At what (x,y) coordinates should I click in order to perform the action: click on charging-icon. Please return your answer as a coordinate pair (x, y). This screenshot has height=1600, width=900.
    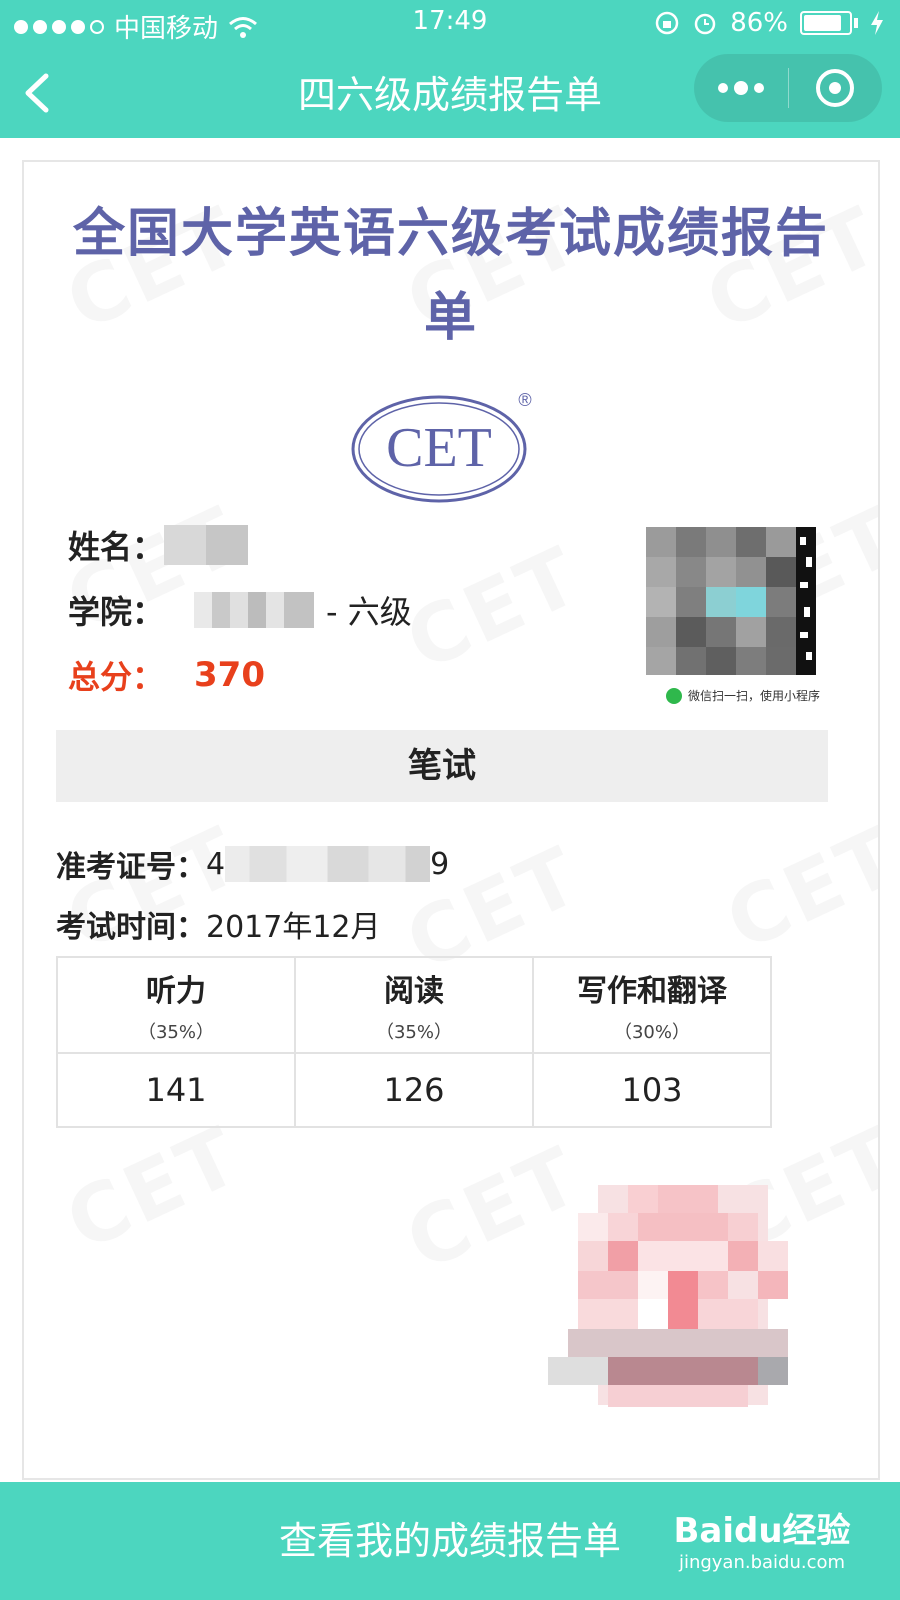
    Looking at the image, I should click on (877, 23).